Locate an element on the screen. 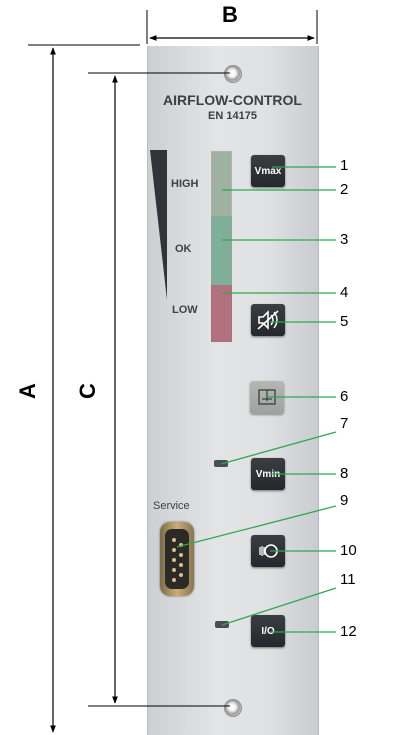 The image size is (394, 735). callout-number-5: 5 is located at coordinates (344, 321).